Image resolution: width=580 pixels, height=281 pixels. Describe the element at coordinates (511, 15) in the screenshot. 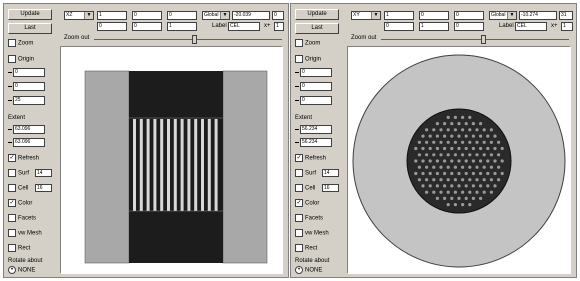

I see `chevron-down-icon: ▼` at that location.